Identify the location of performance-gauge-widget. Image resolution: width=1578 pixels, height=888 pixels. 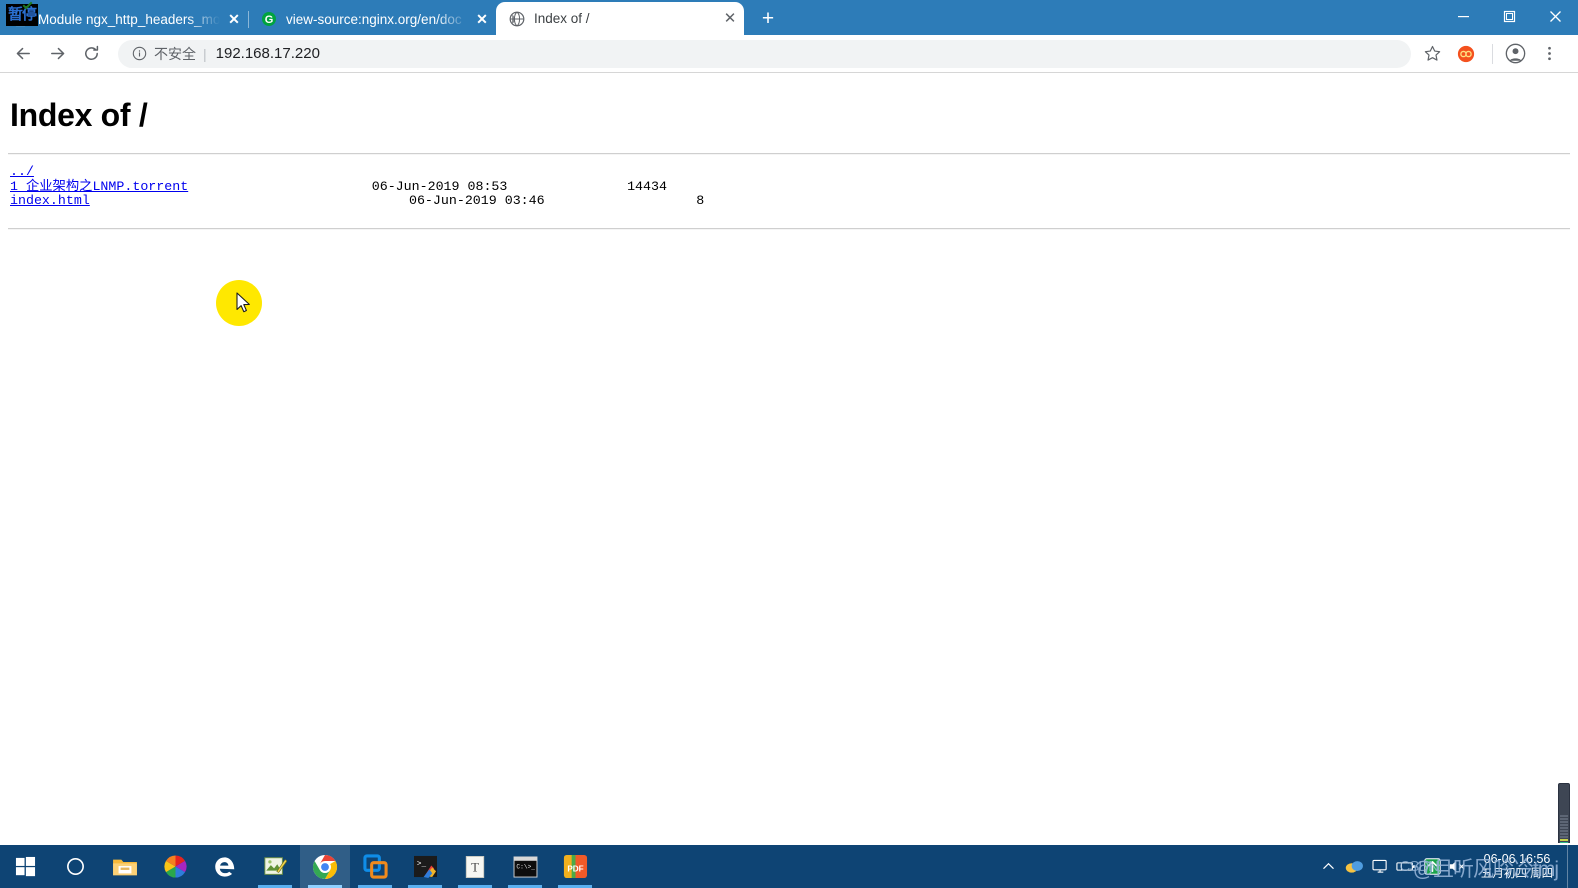
(1564, 813).